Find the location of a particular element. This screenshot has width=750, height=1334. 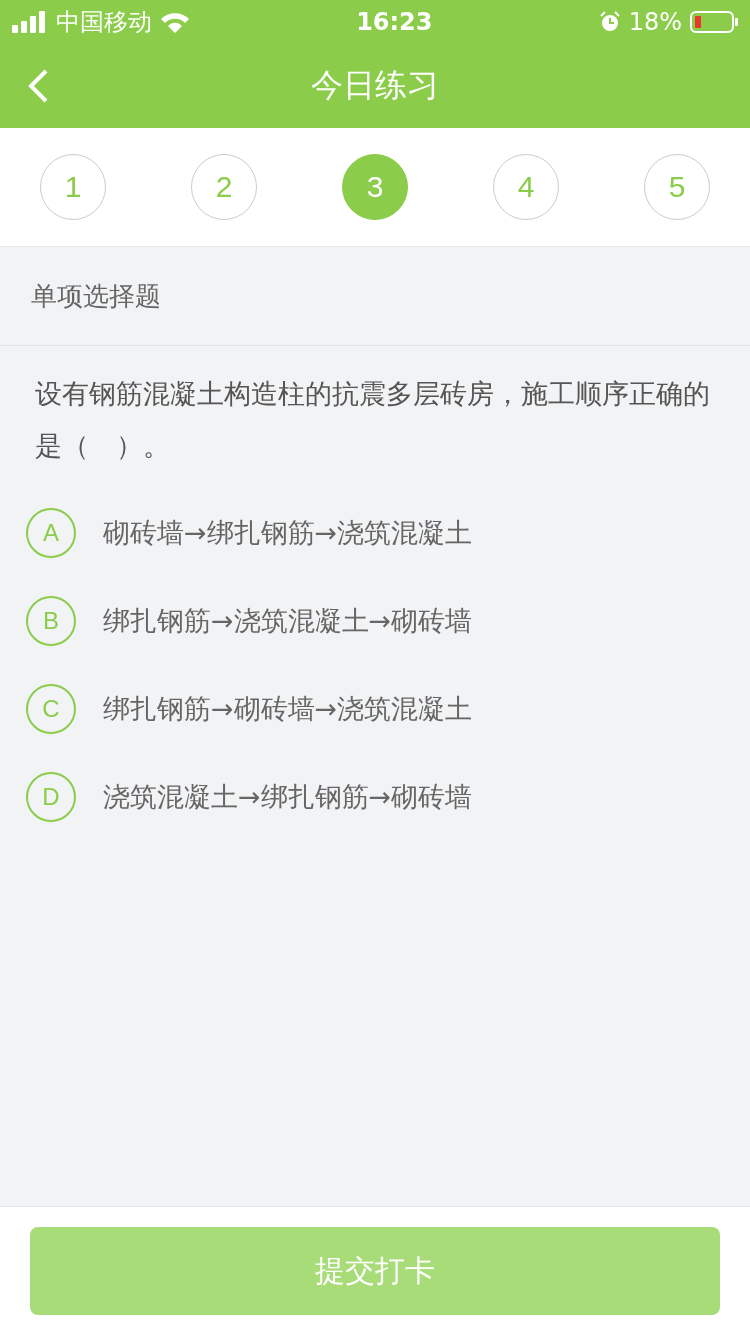

option-text: 绑扎钢筋→砌砖墙→浇筑混凝土 is located at coordinates (288, 709).